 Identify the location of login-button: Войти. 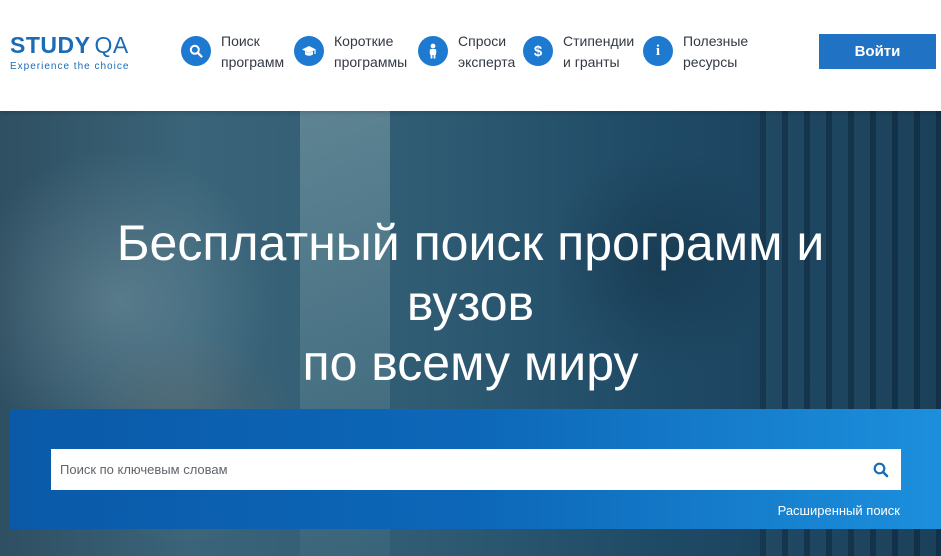
(877, 51).